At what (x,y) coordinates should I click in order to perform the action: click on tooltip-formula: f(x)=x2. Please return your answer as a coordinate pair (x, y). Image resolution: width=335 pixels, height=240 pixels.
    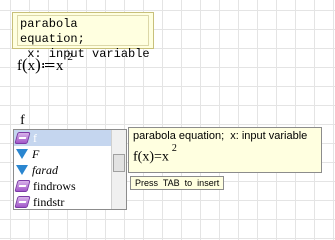
    Looking at the image, I should click on (225, 154).